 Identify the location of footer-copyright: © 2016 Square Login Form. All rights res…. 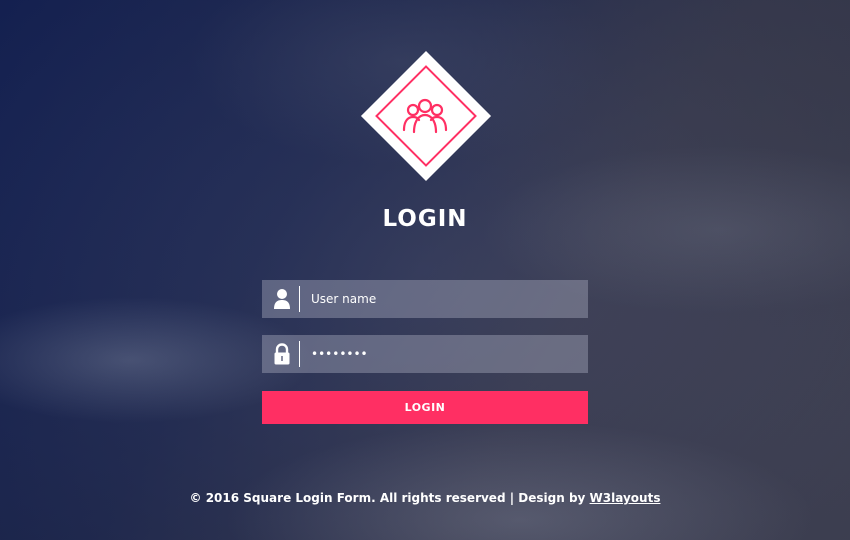
(389, 498).